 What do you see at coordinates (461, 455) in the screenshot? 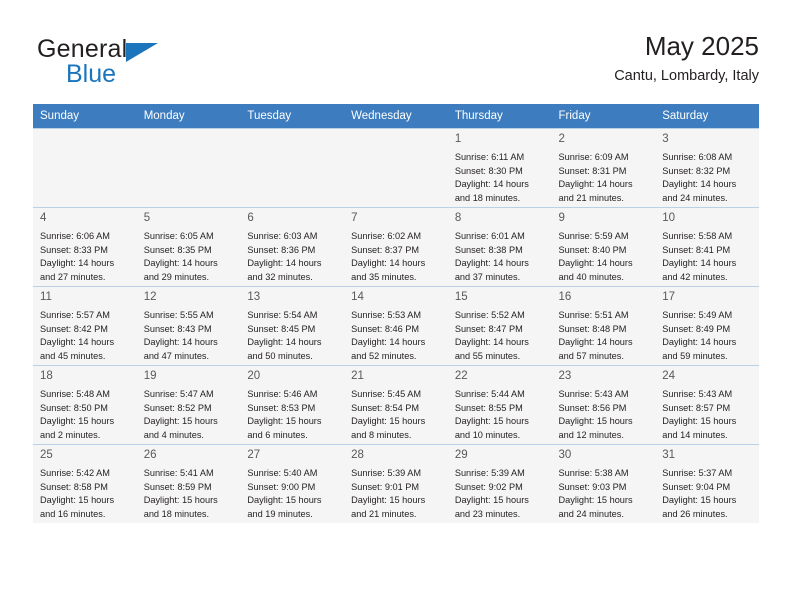
I see `calendar-day-number: 29` at bounding box center [461, 455].